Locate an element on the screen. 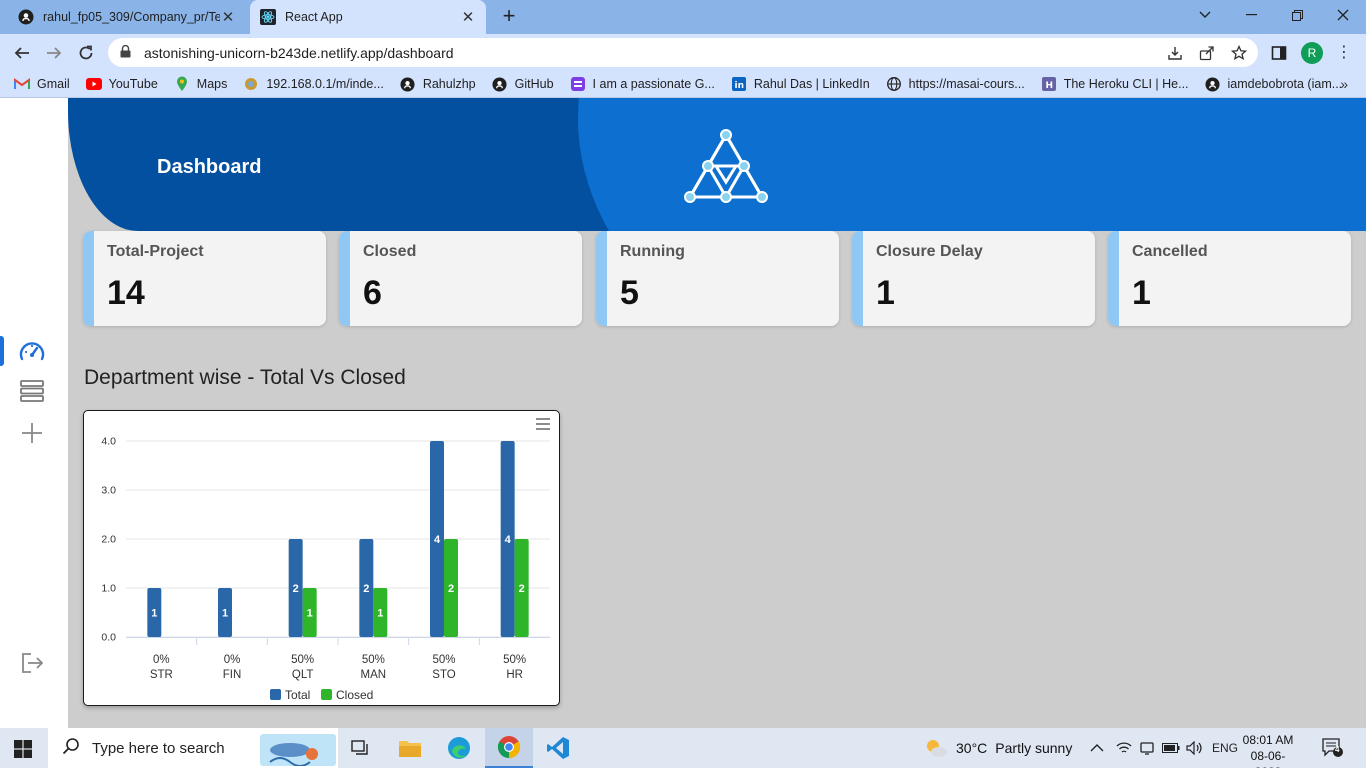 The image size is (1366, 768). chart-menu-icon is located at coordinates (543, 424).